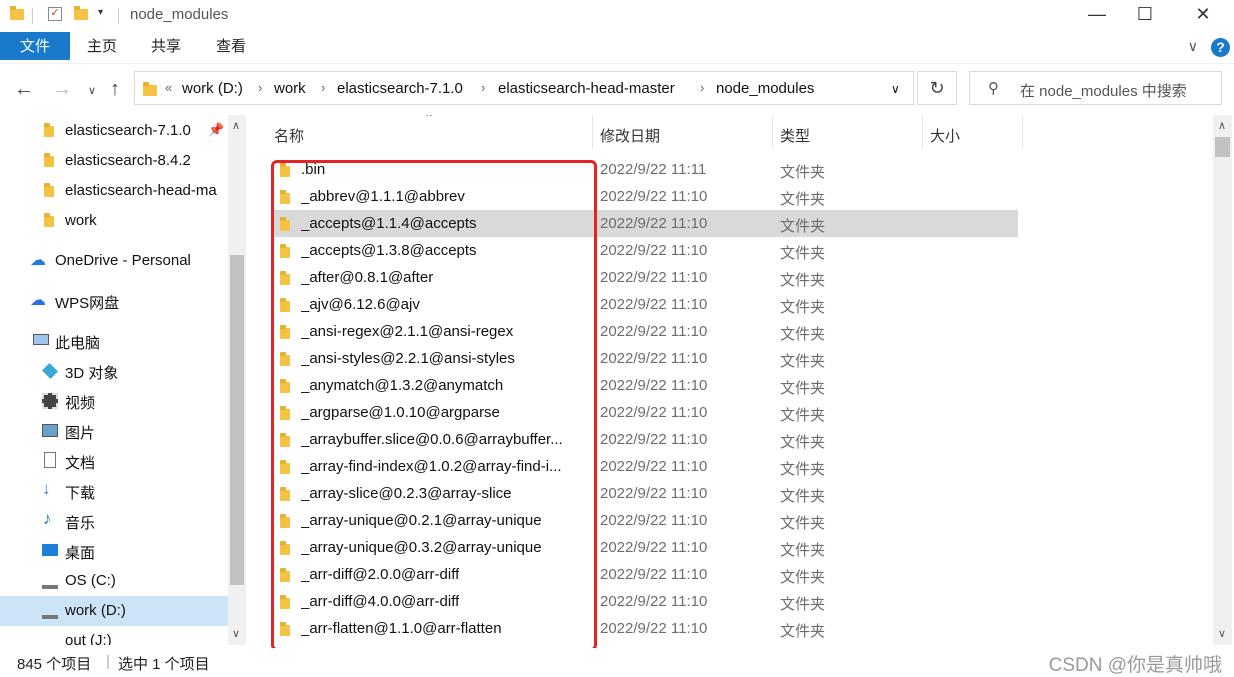 The image size is (1234, 677). Describe the element at coordinates (653, 169) in the screenshot. I see `file-modified: 2022/9/22 11:11` at that location.